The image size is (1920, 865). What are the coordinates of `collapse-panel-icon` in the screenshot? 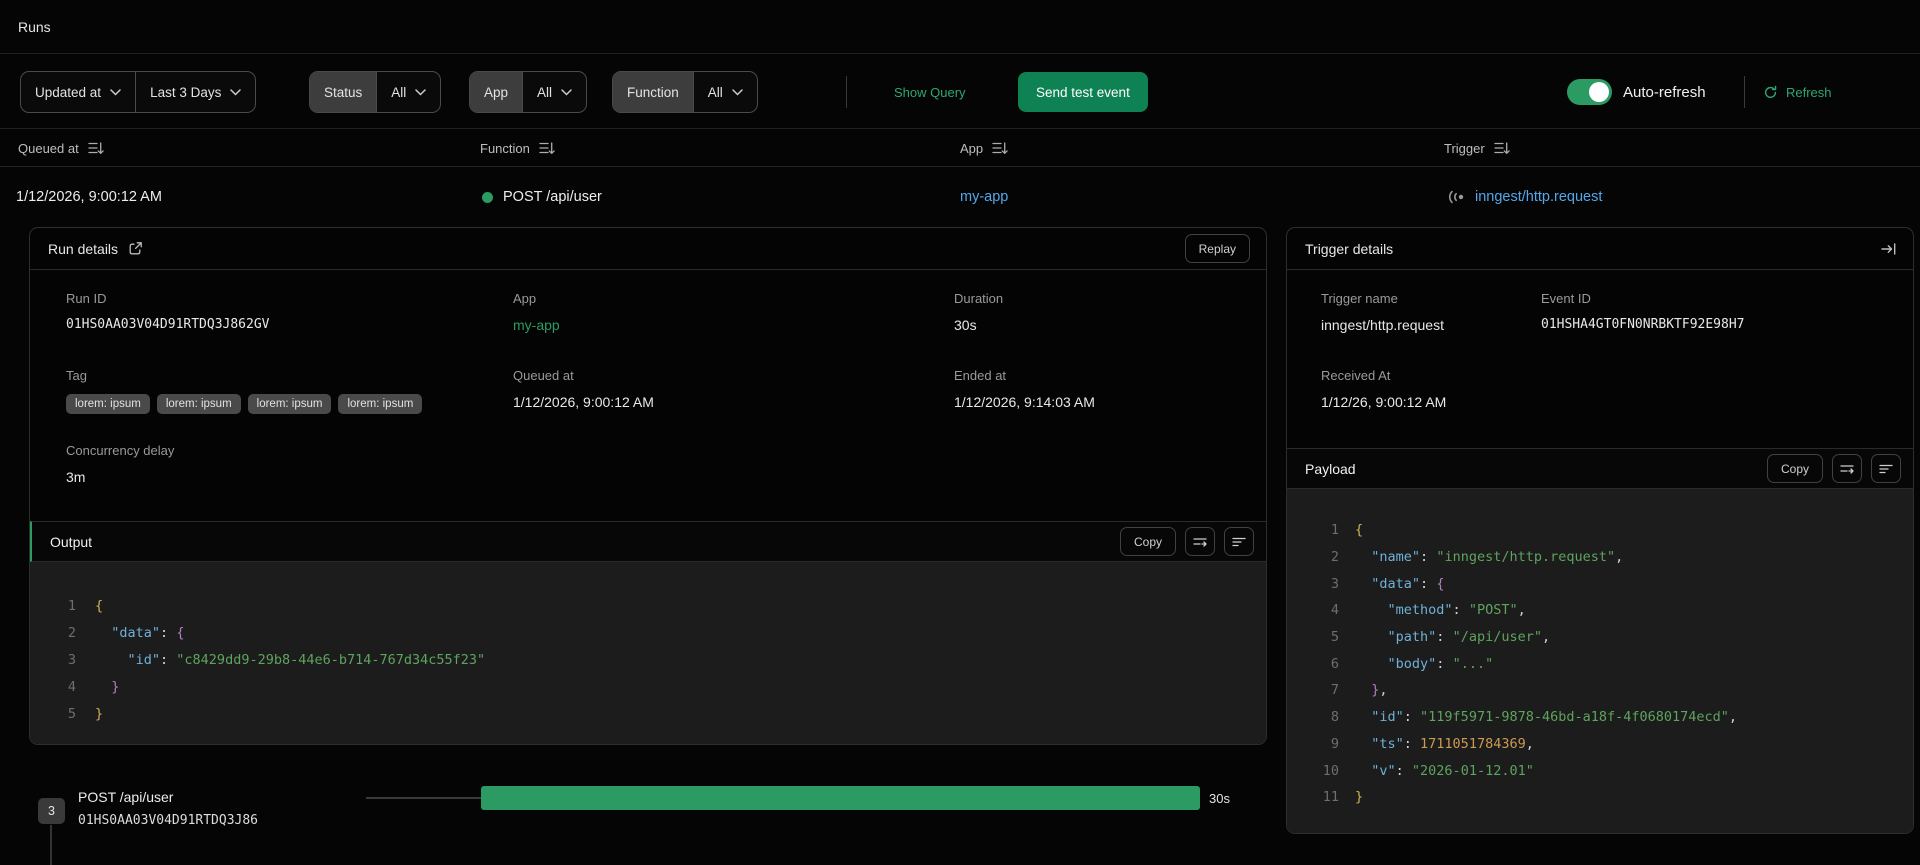 It's located at (1888, 249).